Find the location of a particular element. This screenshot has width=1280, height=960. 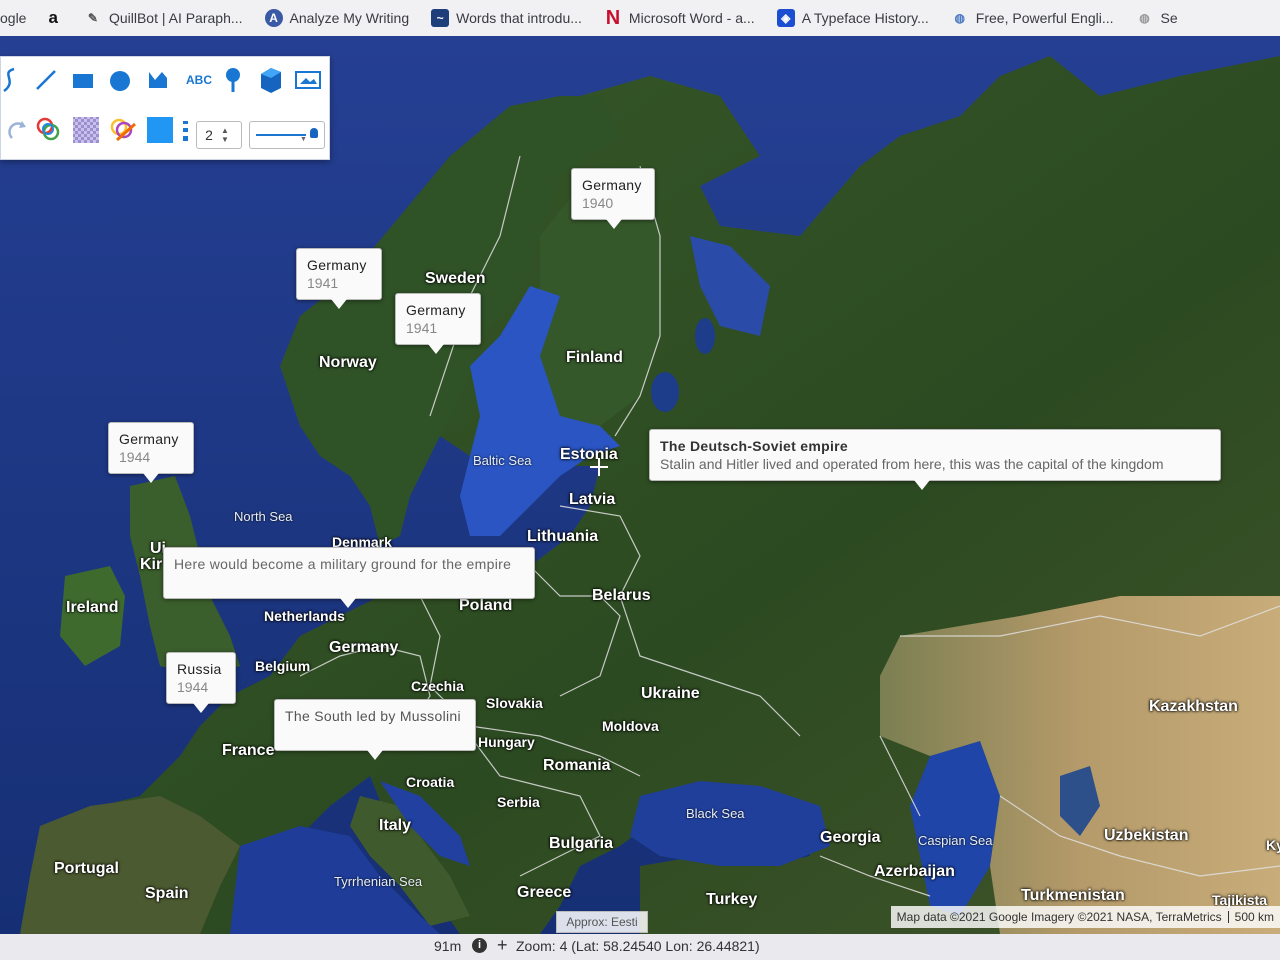

lake-onega is located at coordinates (705, 336).